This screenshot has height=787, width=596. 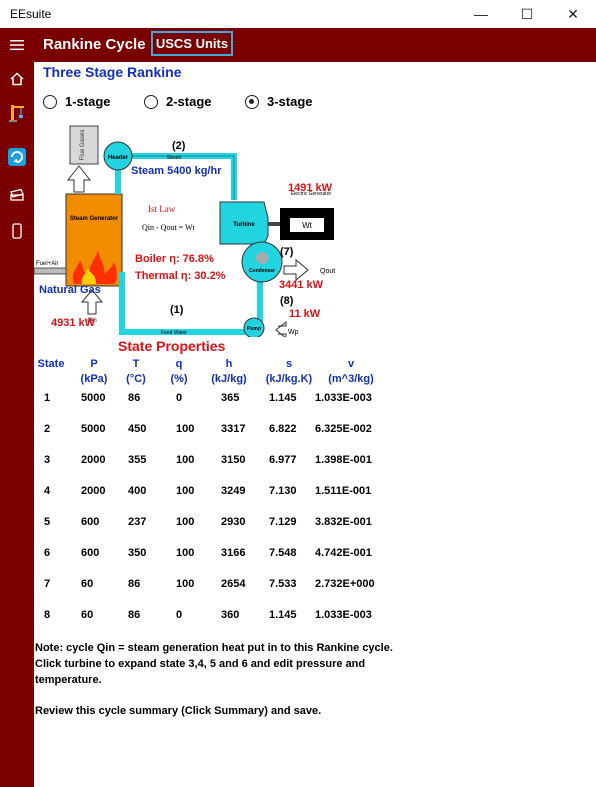 I want to click on table-cell: 6, so click(x=47, y=553).